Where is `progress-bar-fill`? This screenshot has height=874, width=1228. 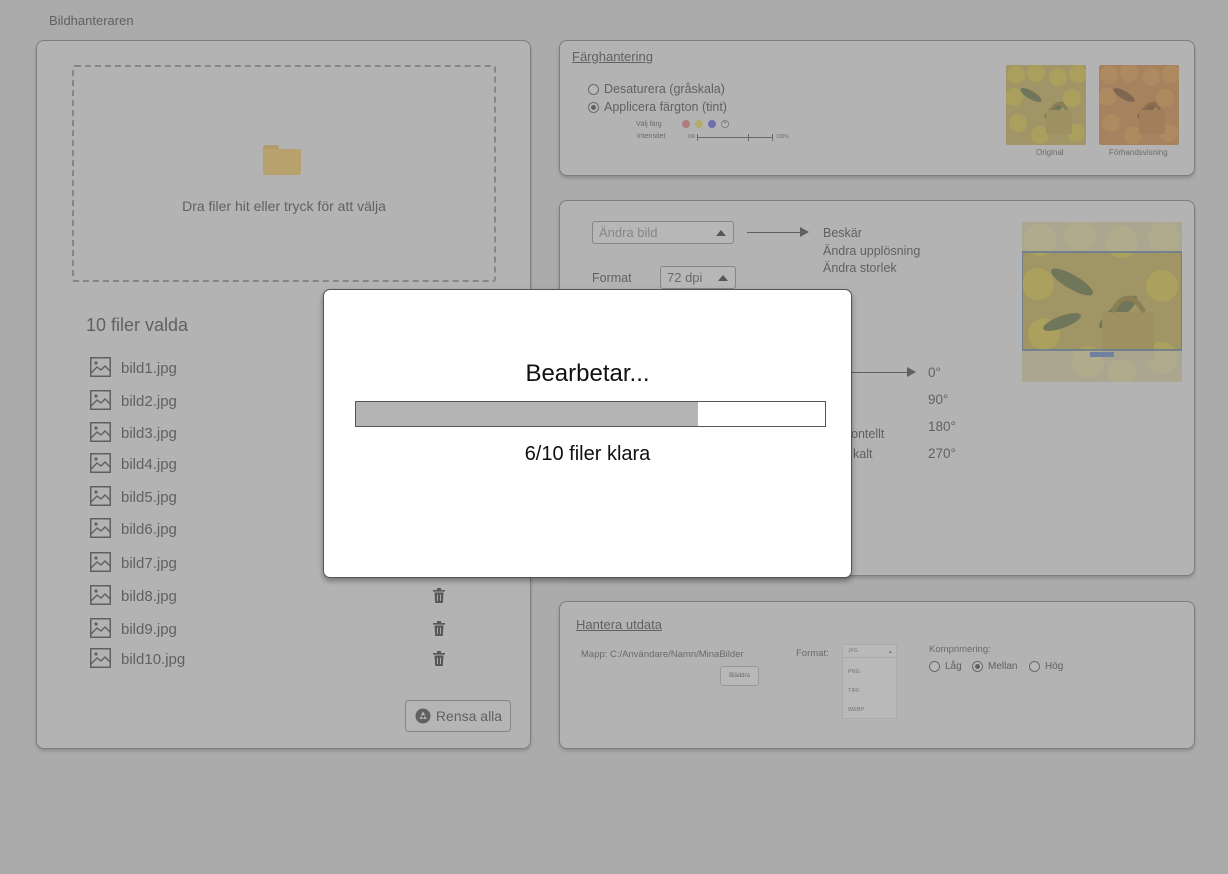 progress-bar-fill is located at coordinates (527, 414).